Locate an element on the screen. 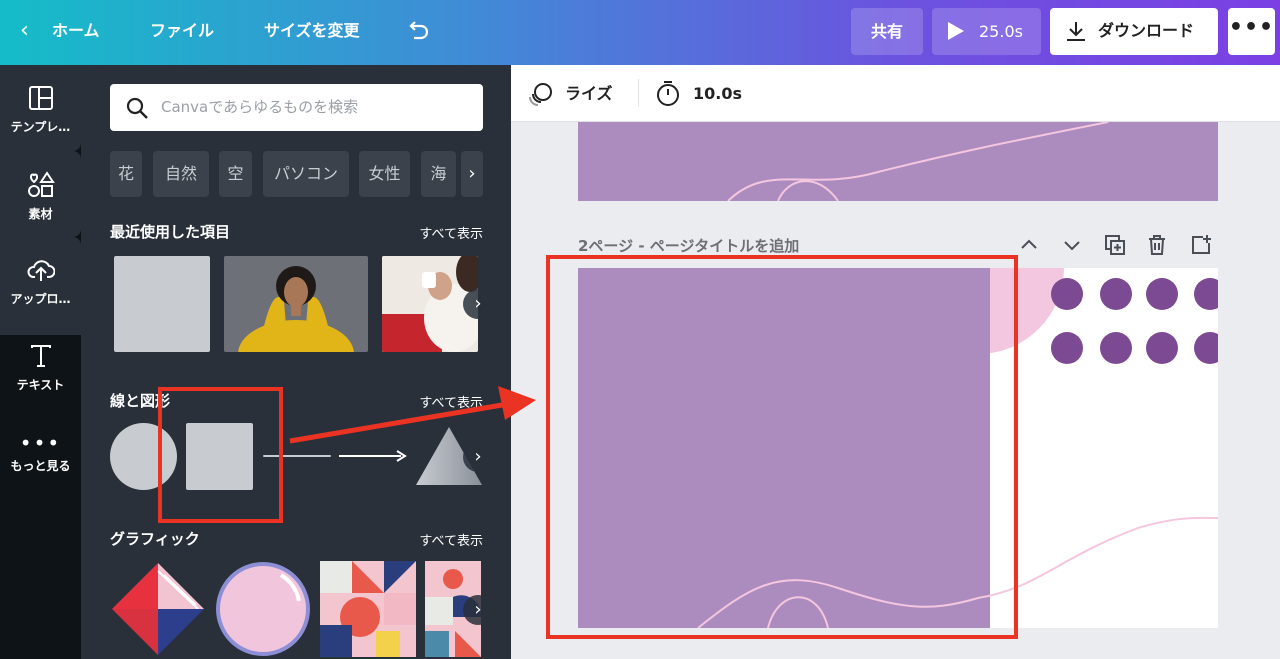 The height and width of the screenshot is (659, 1280). undo-icon is located at coordinates (418, 32).